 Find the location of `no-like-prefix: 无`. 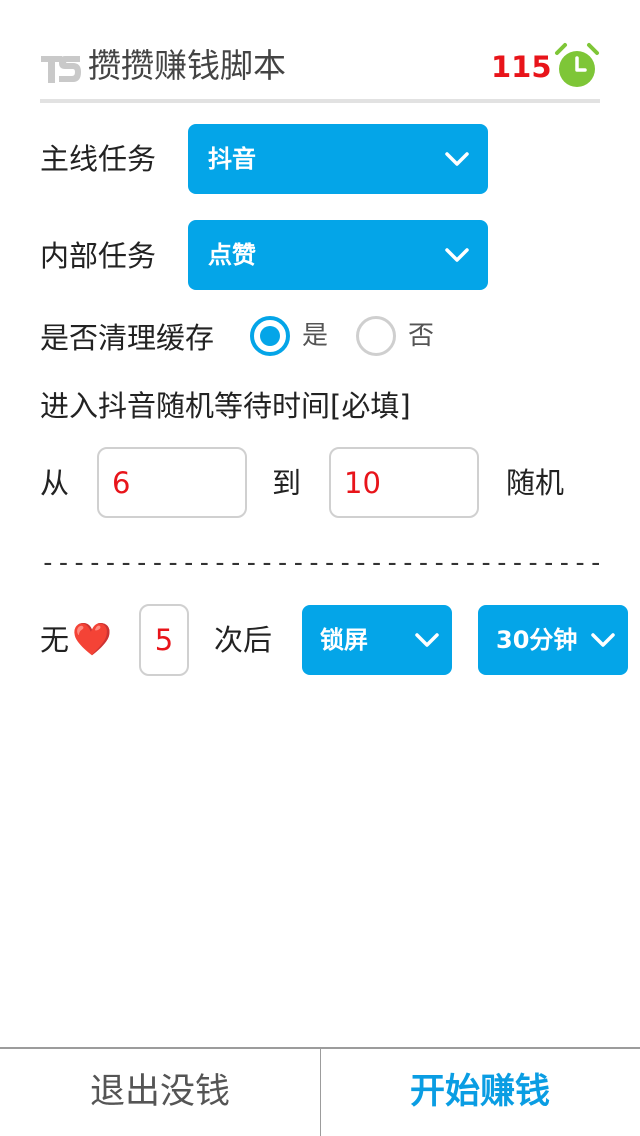

no-like-prefix: 无 is located at coordinates (55, 640).